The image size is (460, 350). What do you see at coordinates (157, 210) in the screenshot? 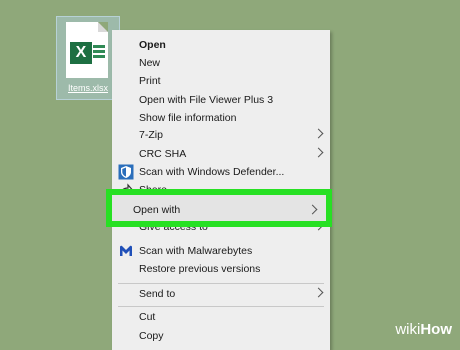
I see `menu-item-label: Open with` at bounding box center [157, 210].